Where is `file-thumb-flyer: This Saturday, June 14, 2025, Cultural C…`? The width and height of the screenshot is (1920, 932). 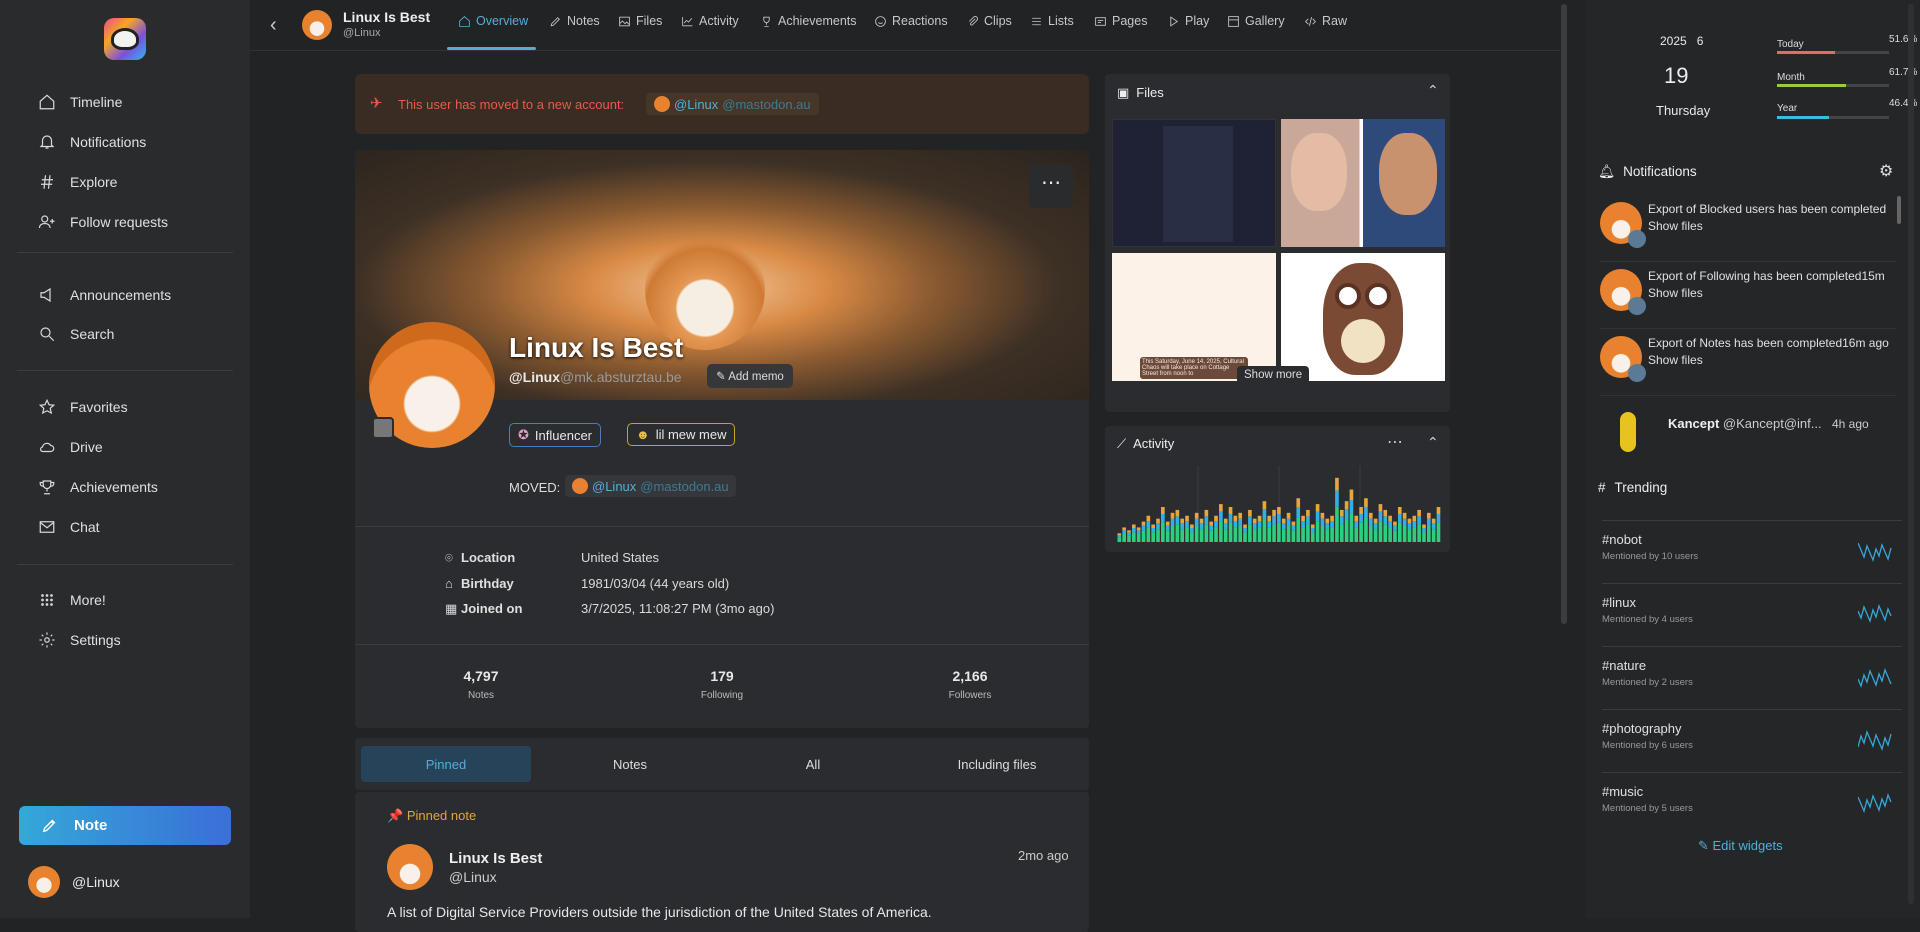
file-thumb-flyer: This Saturday, June 14, 2025, Cultural C… is located at coordinates (1194, 317).